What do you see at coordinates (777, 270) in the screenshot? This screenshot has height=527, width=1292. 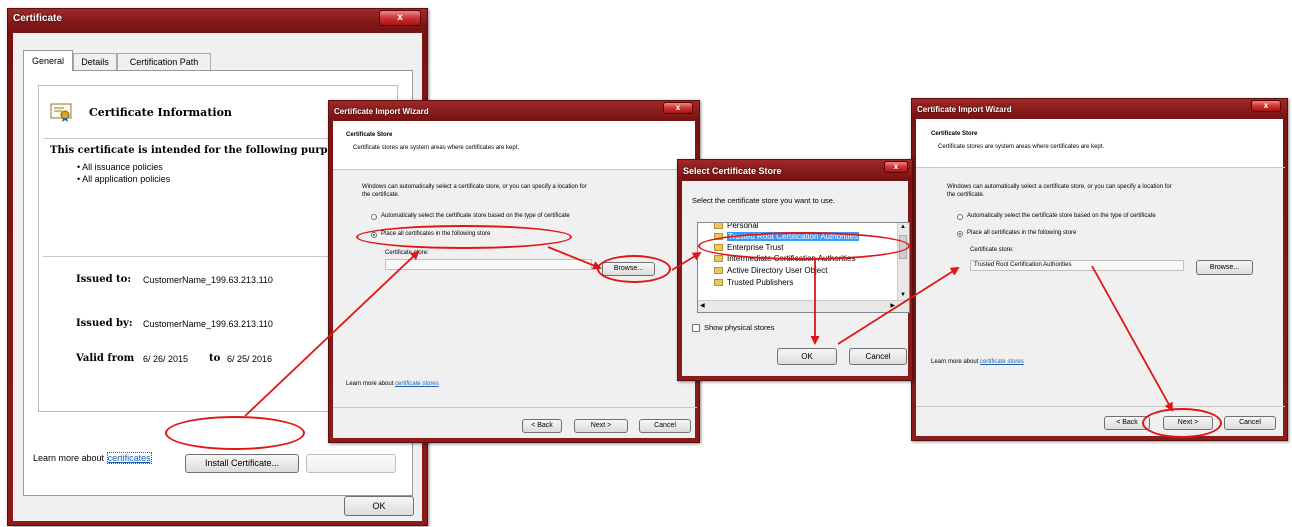 I see `store-list-item-label: Active Directory User Object` at bounding box center [777, 270].